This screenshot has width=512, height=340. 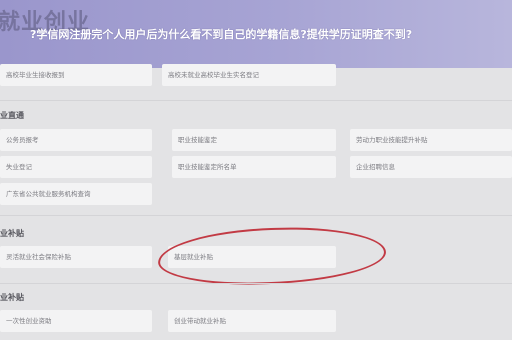 I want to click on service-tile: 企业招聘信息, so click(x=431, y=167).